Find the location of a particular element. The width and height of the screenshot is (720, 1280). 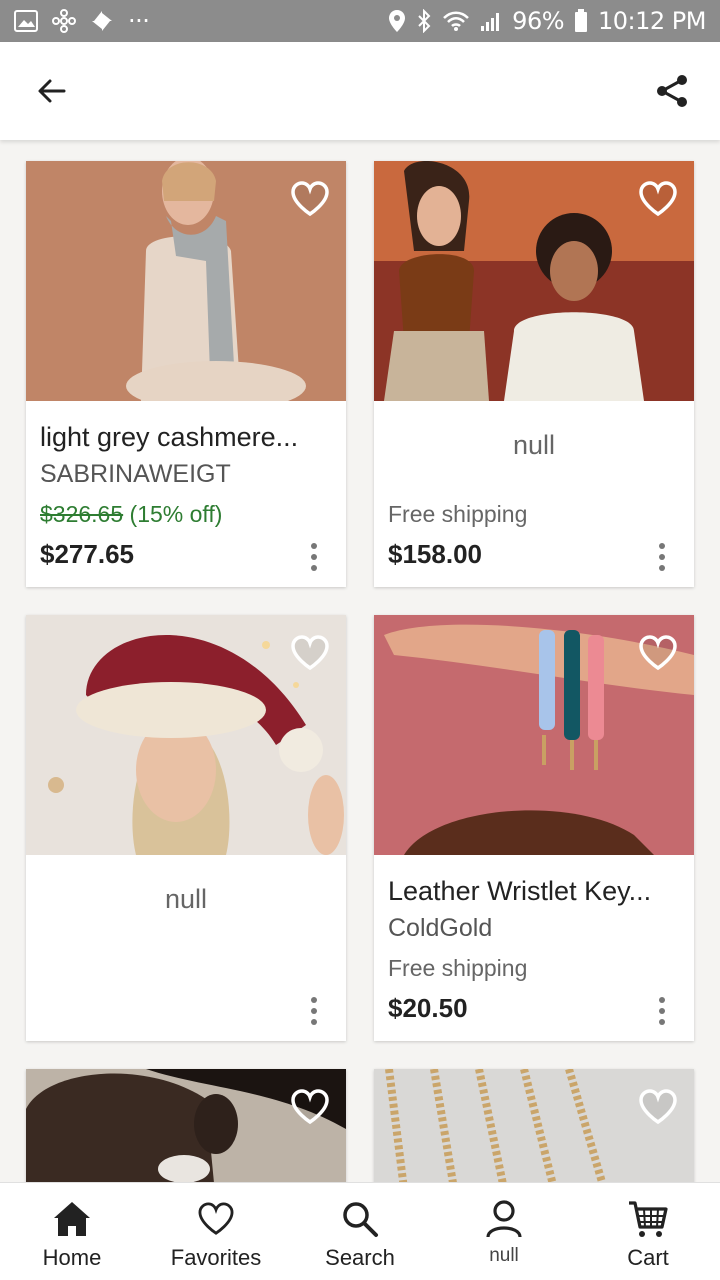

pinwheel-notification-icon is located at coordinates (64, 21).